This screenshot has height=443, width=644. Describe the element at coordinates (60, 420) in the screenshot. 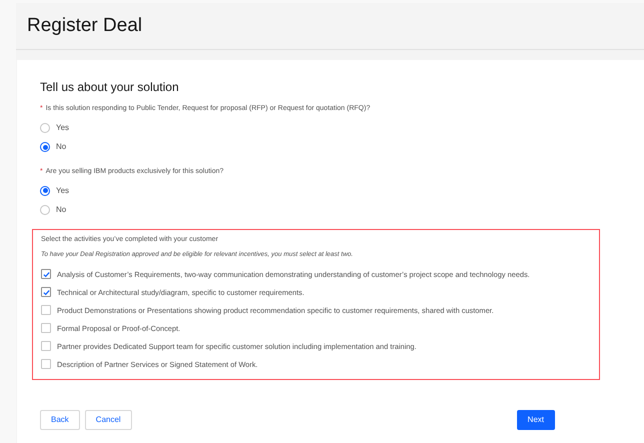

I see `secondary-button: Back` at that location.